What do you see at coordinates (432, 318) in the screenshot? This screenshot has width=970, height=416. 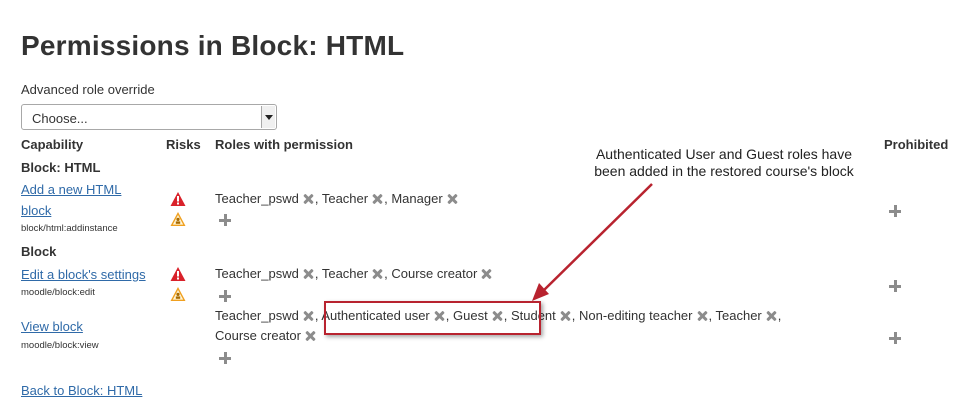 I see `callout-highlight-box` at bounding box center [432, 318].